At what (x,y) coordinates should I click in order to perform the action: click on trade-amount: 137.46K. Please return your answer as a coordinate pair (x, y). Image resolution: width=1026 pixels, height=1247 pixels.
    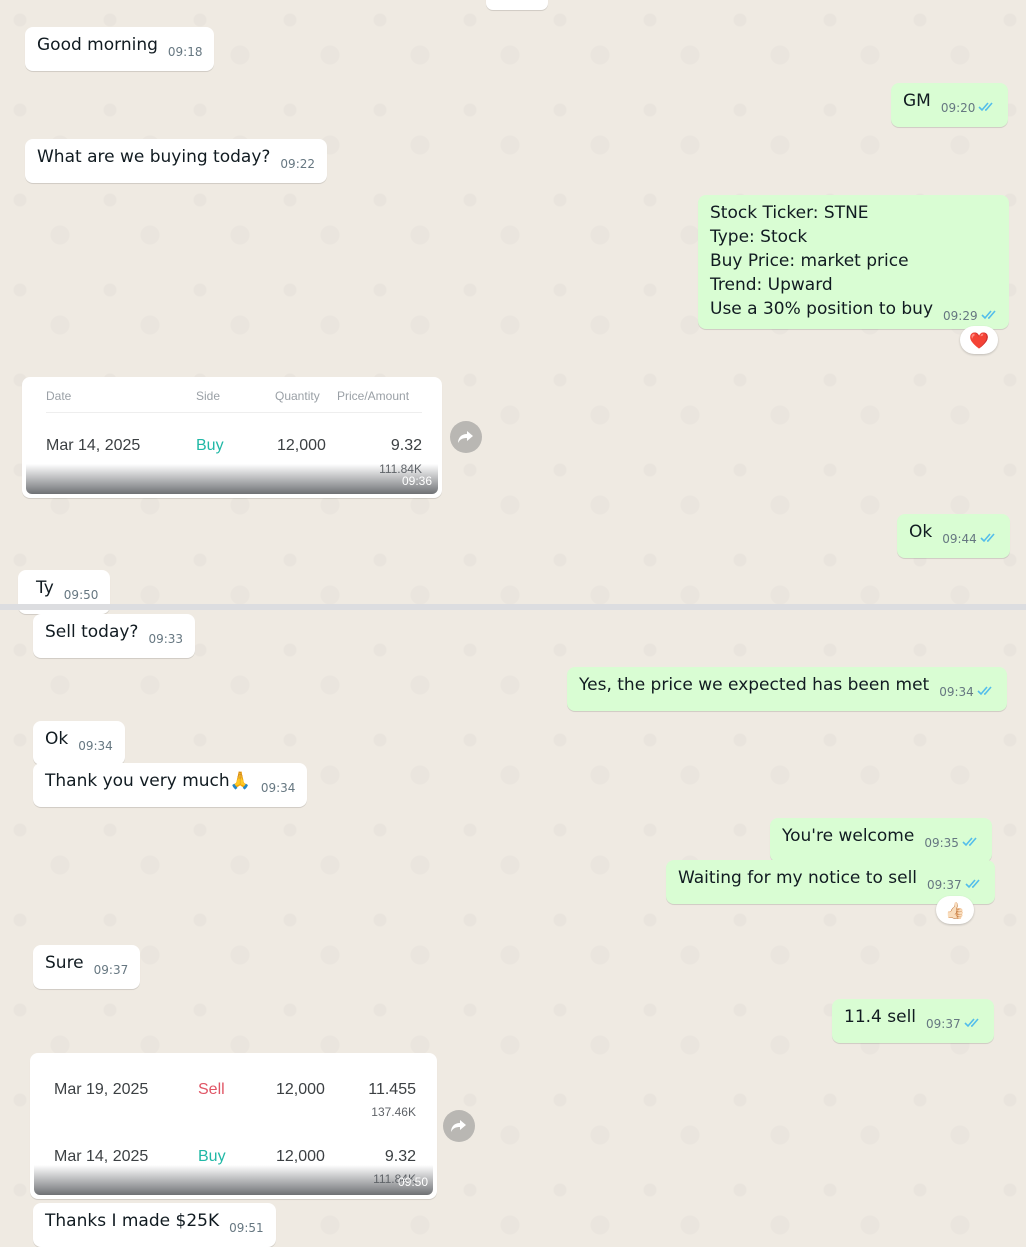
    Looking at the image, I should click on (393, 1112).